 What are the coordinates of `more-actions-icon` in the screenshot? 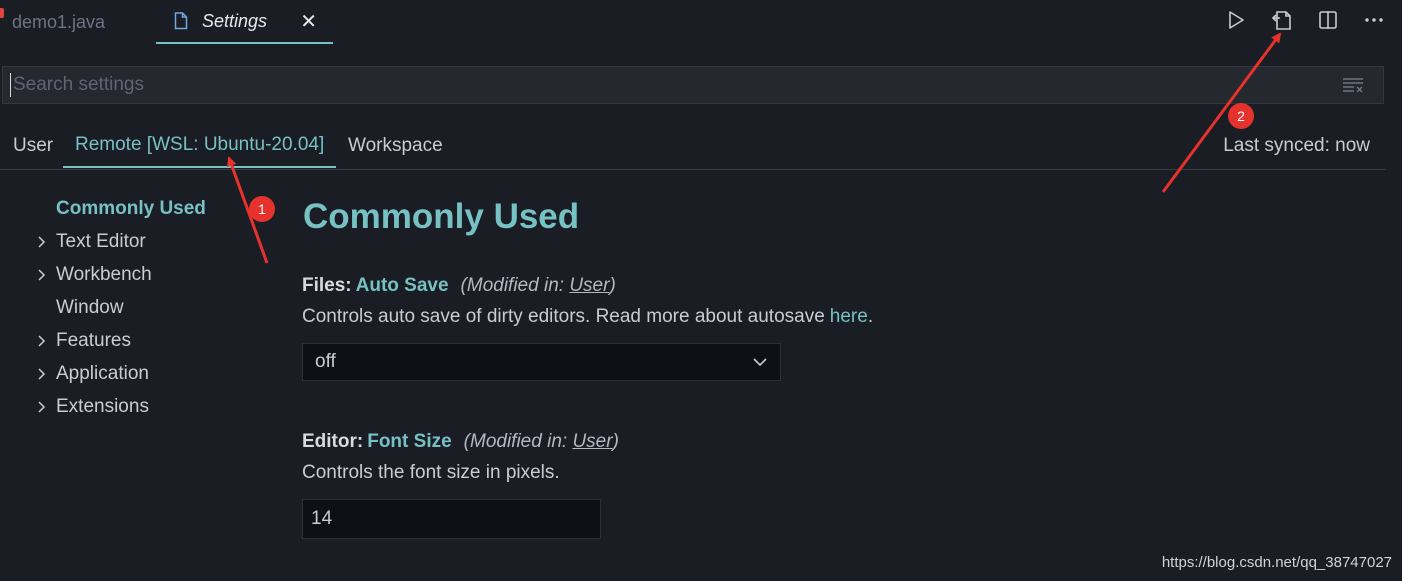 It's located at (1374, 20).